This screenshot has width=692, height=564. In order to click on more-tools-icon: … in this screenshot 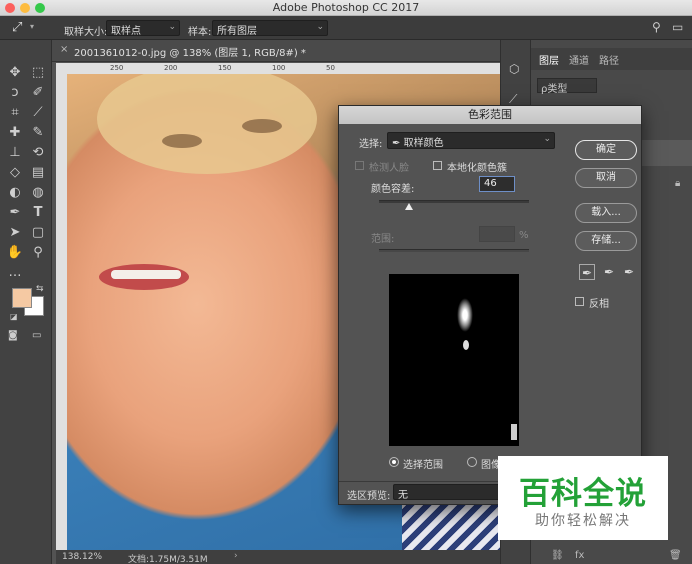, I will do `click(15, 273)`.